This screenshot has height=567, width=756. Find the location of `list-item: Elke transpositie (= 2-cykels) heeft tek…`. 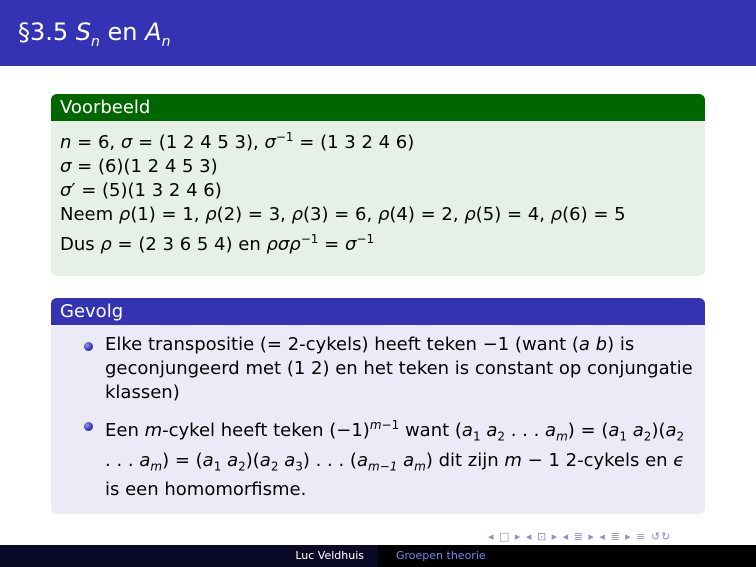

list-item: Elke transpositie (= 2-cykels) heeft tek… is located at coordinates (372, 369).